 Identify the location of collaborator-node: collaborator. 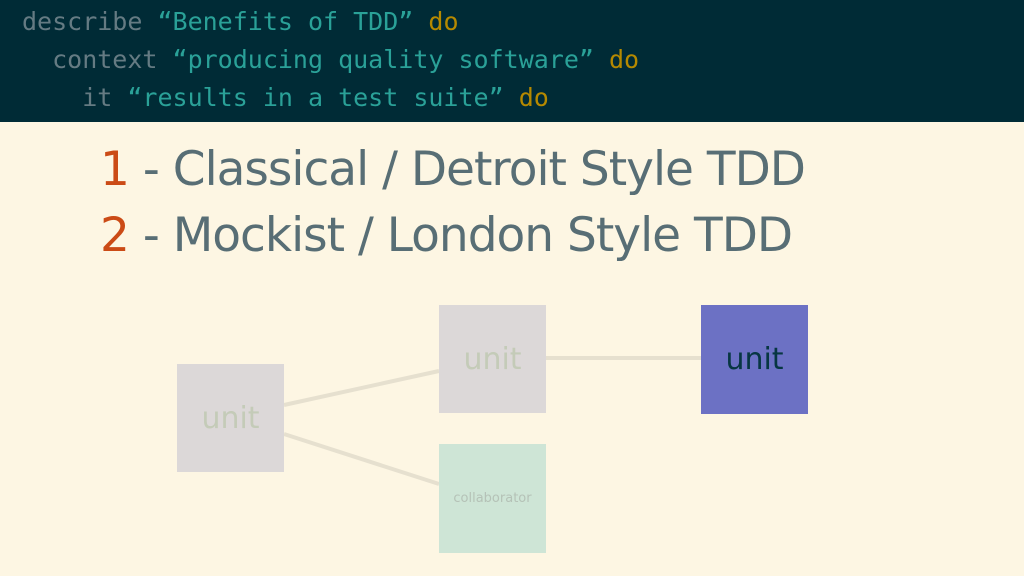
(492, 498).